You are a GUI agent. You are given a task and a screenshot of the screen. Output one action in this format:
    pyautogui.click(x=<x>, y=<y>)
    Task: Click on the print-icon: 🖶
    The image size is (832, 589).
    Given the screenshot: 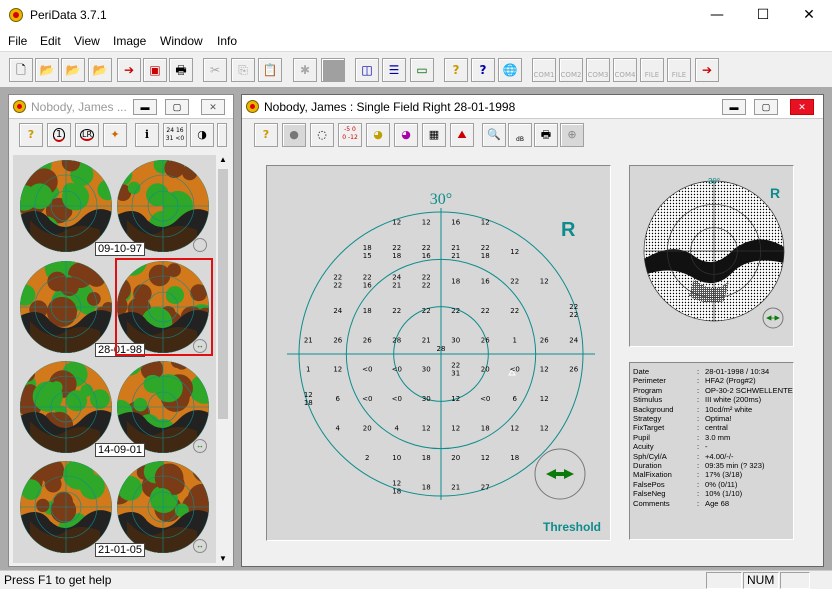 What is the action you would take?
    pyautogui.click(x=181, y=70)
    